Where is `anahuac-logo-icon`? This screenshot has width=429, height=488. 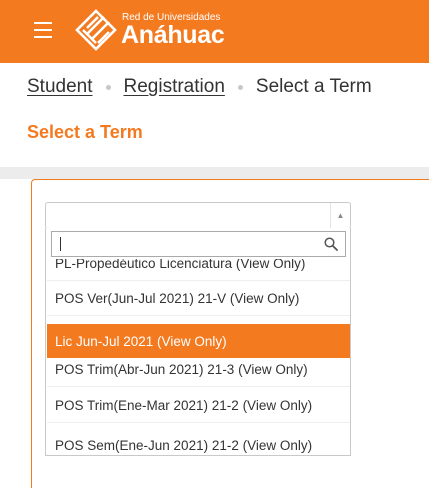
anahuac-logo-icon is located at coordinates (96, 30).